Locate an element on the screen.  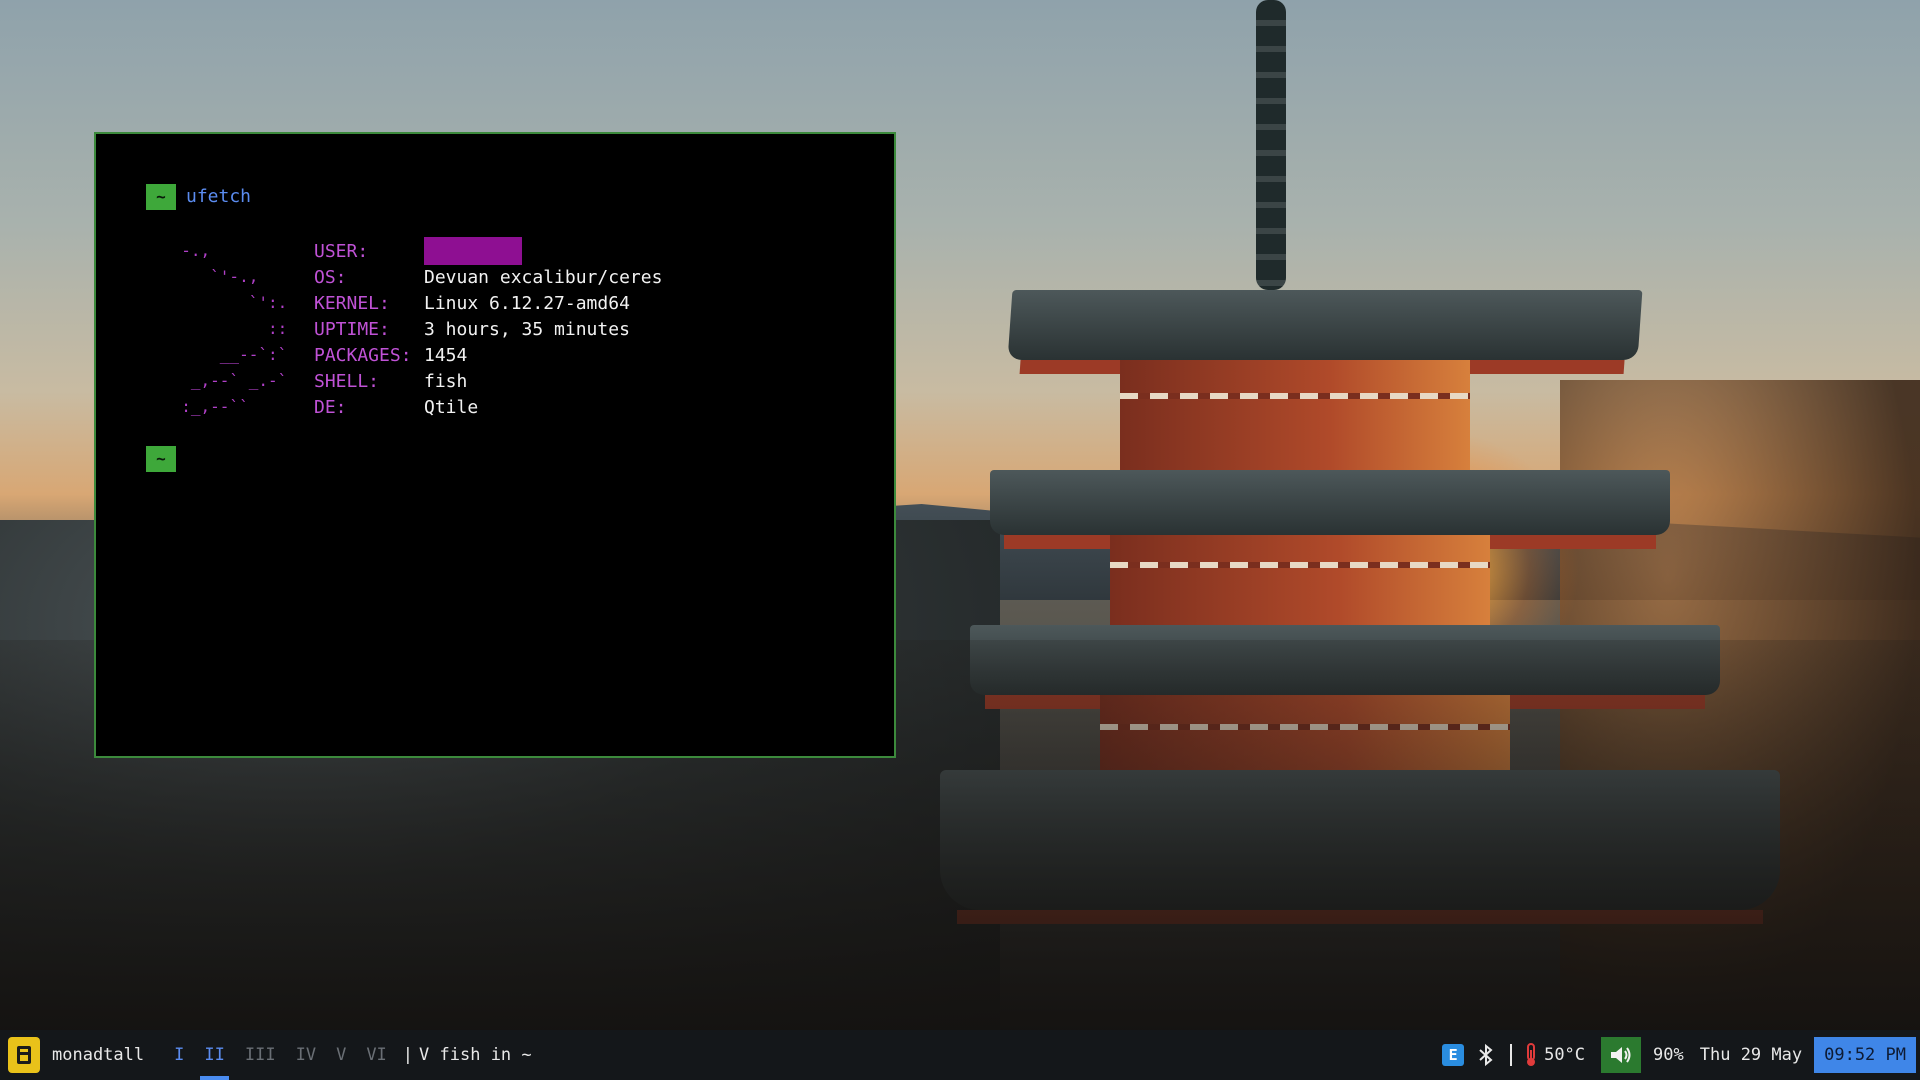
info-row-os: OS: Devuan excalibur/ceres is located at coordinates (488, 277).